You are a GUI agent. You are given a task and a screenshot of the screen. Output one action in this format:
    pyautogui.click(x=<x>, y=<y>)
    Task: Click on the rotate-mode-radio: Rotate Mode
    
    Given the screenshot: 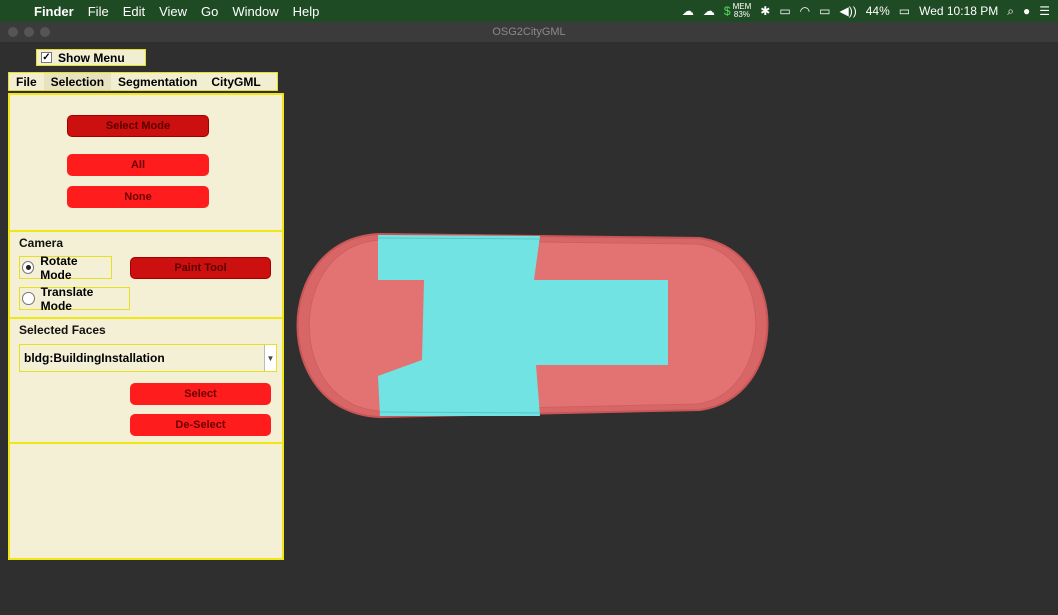 What is the action you would take?
    pyautogui.click(x=65, y=267)
    